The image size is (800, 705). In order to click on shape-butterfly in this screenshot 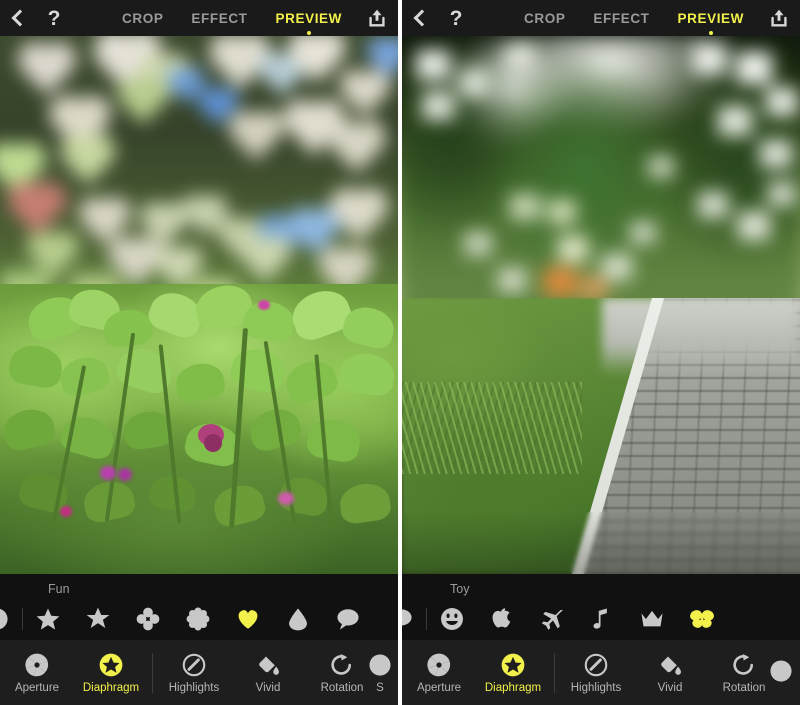, I will do `click(702, 619)`.